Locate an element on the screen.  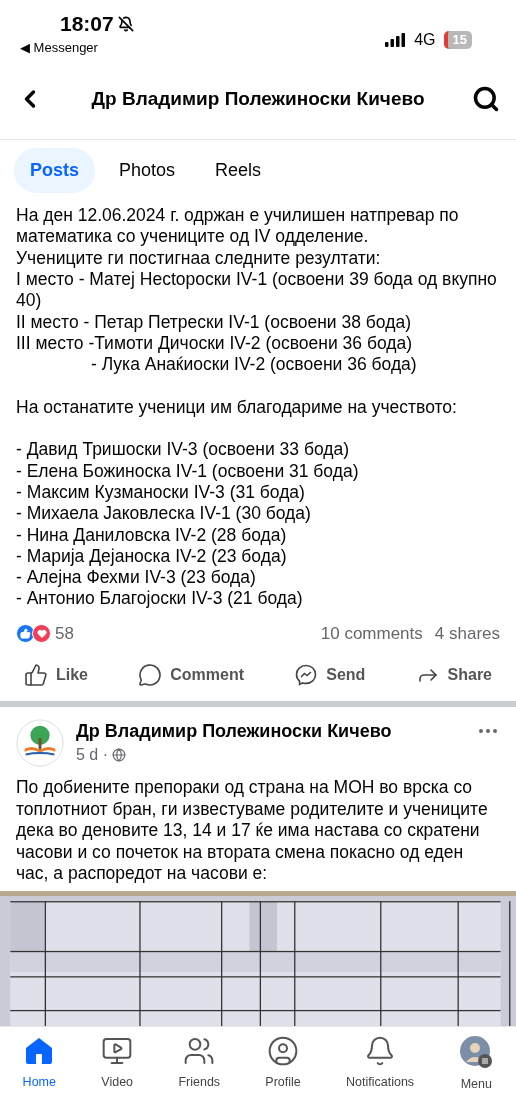
post-text-line: - Елена Божиноска IV-1 (освоени 31 бода) is located at coordinates (188, 471).